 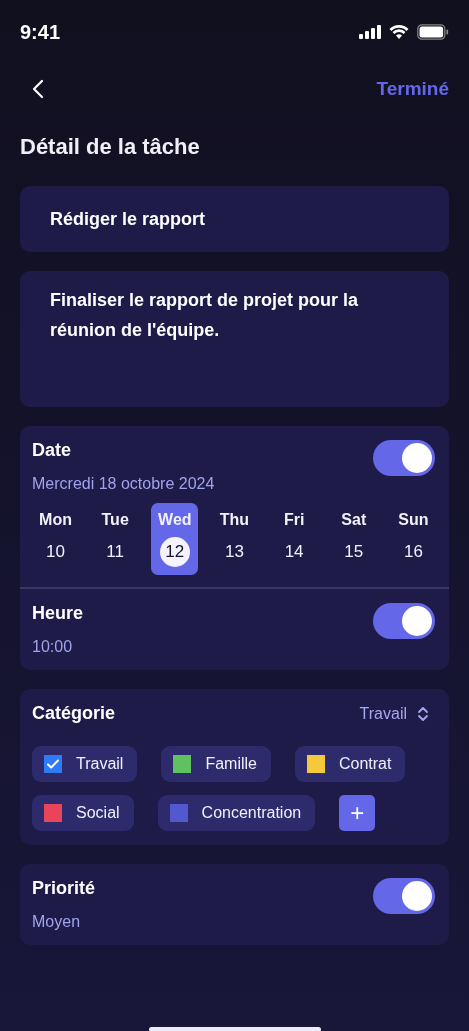 I want to click on done-button: Terminé, so click(x=412, y=89).